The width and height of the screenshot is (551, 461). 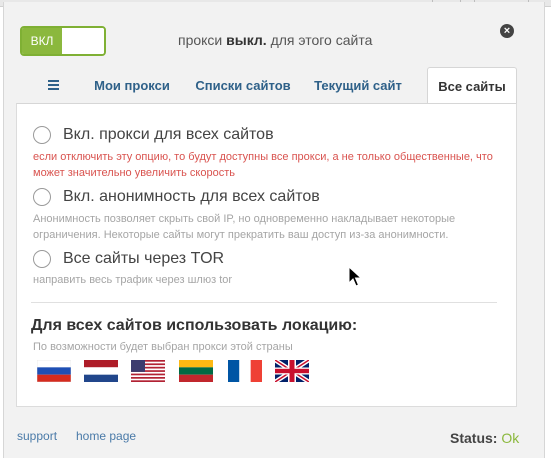 I want to click on option-label: Все сайты через TOR, so click(x=143, y=259).